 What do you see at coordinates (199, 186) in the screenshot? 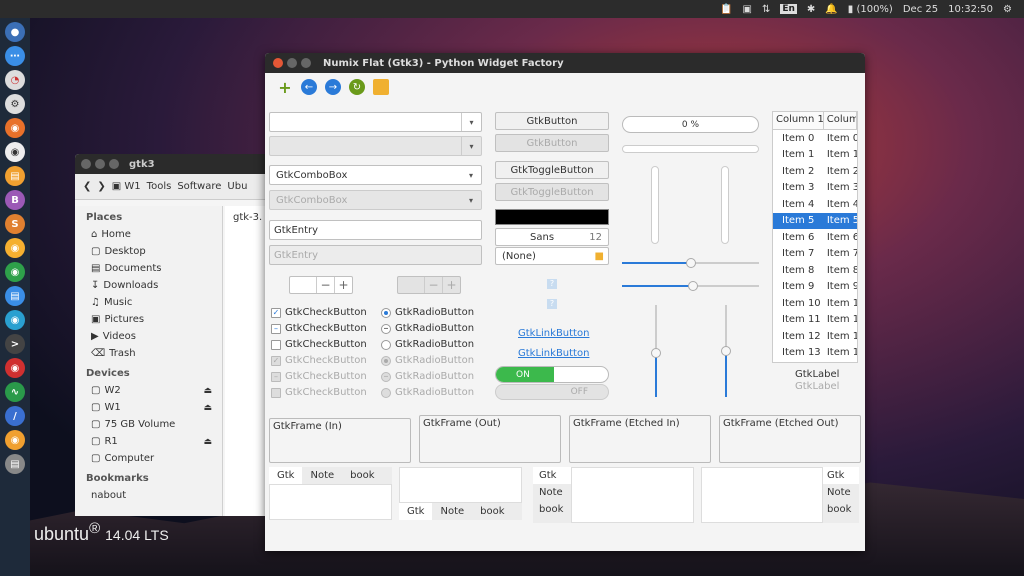
I see `location-software: Software` at bounding box center [199, 186].